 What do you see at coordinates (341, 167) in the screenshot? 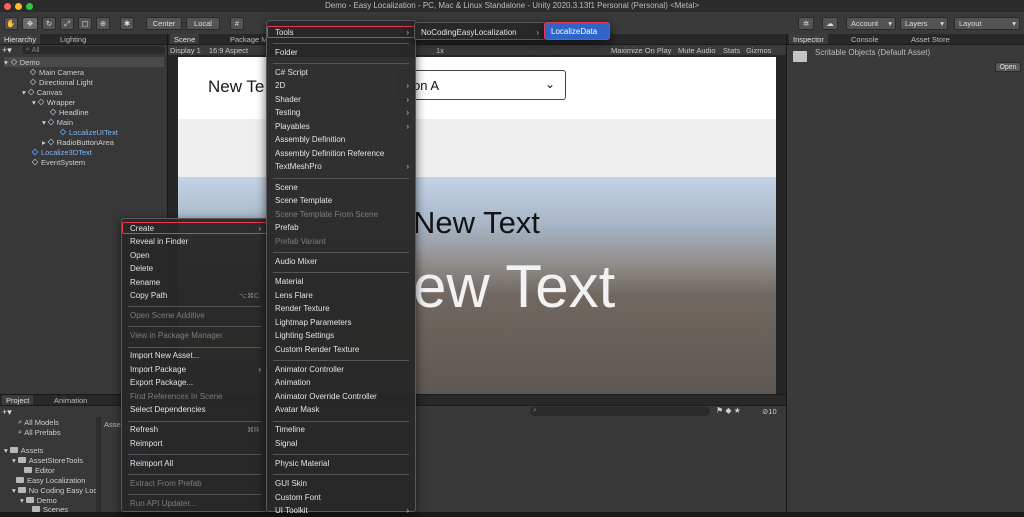
I see `menu-item-textmeshpro: TextMeshPro ›` at bounding box center [341, 167].